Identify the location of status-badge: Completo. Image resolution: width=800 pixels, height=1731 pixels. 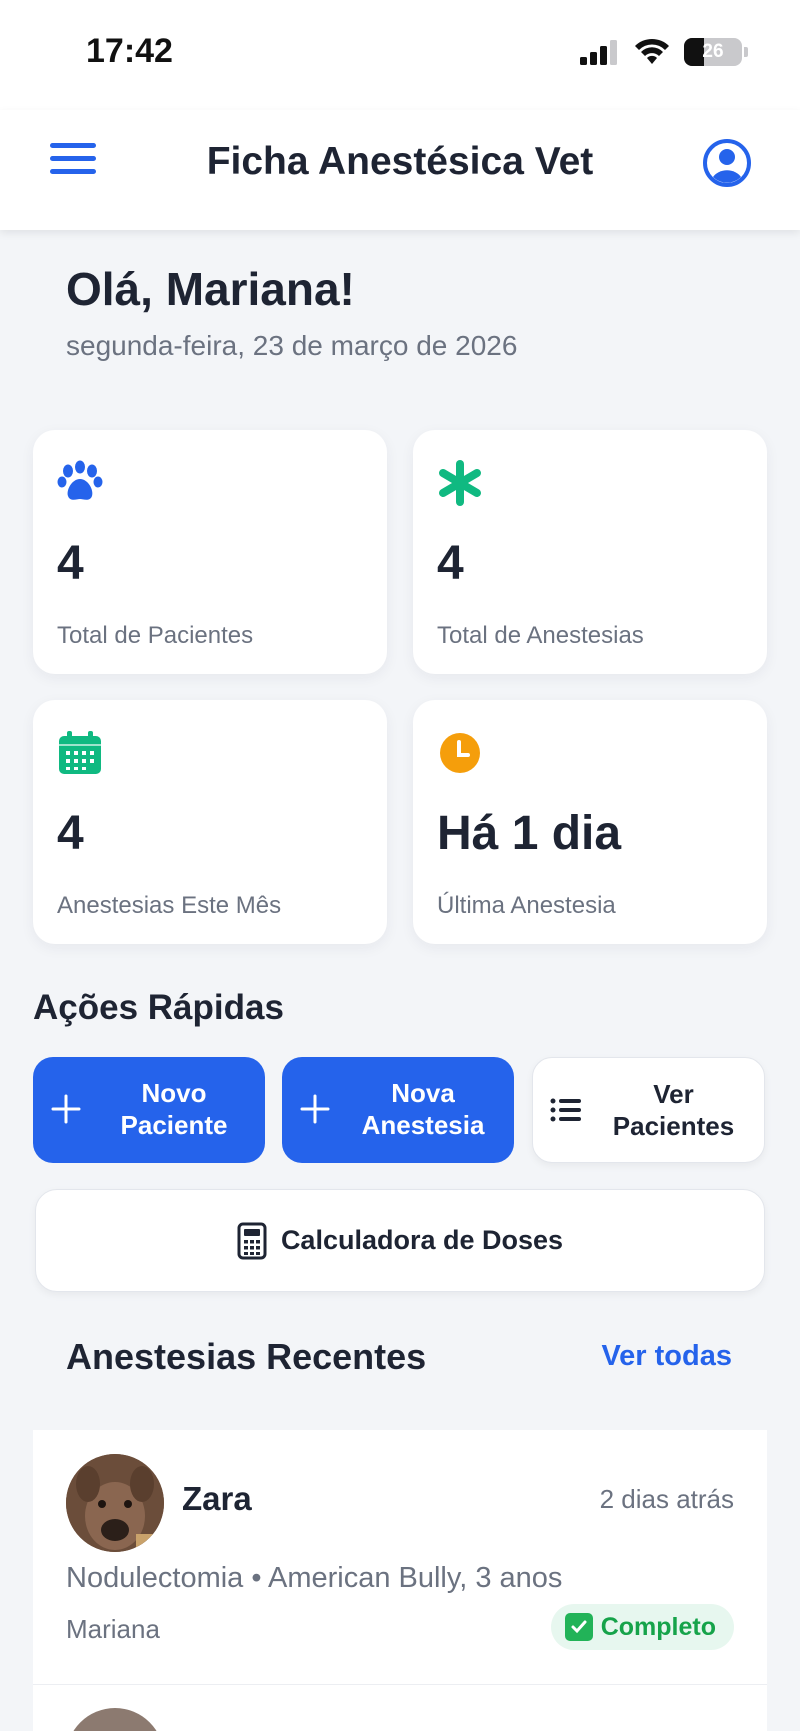
(642, 1627).